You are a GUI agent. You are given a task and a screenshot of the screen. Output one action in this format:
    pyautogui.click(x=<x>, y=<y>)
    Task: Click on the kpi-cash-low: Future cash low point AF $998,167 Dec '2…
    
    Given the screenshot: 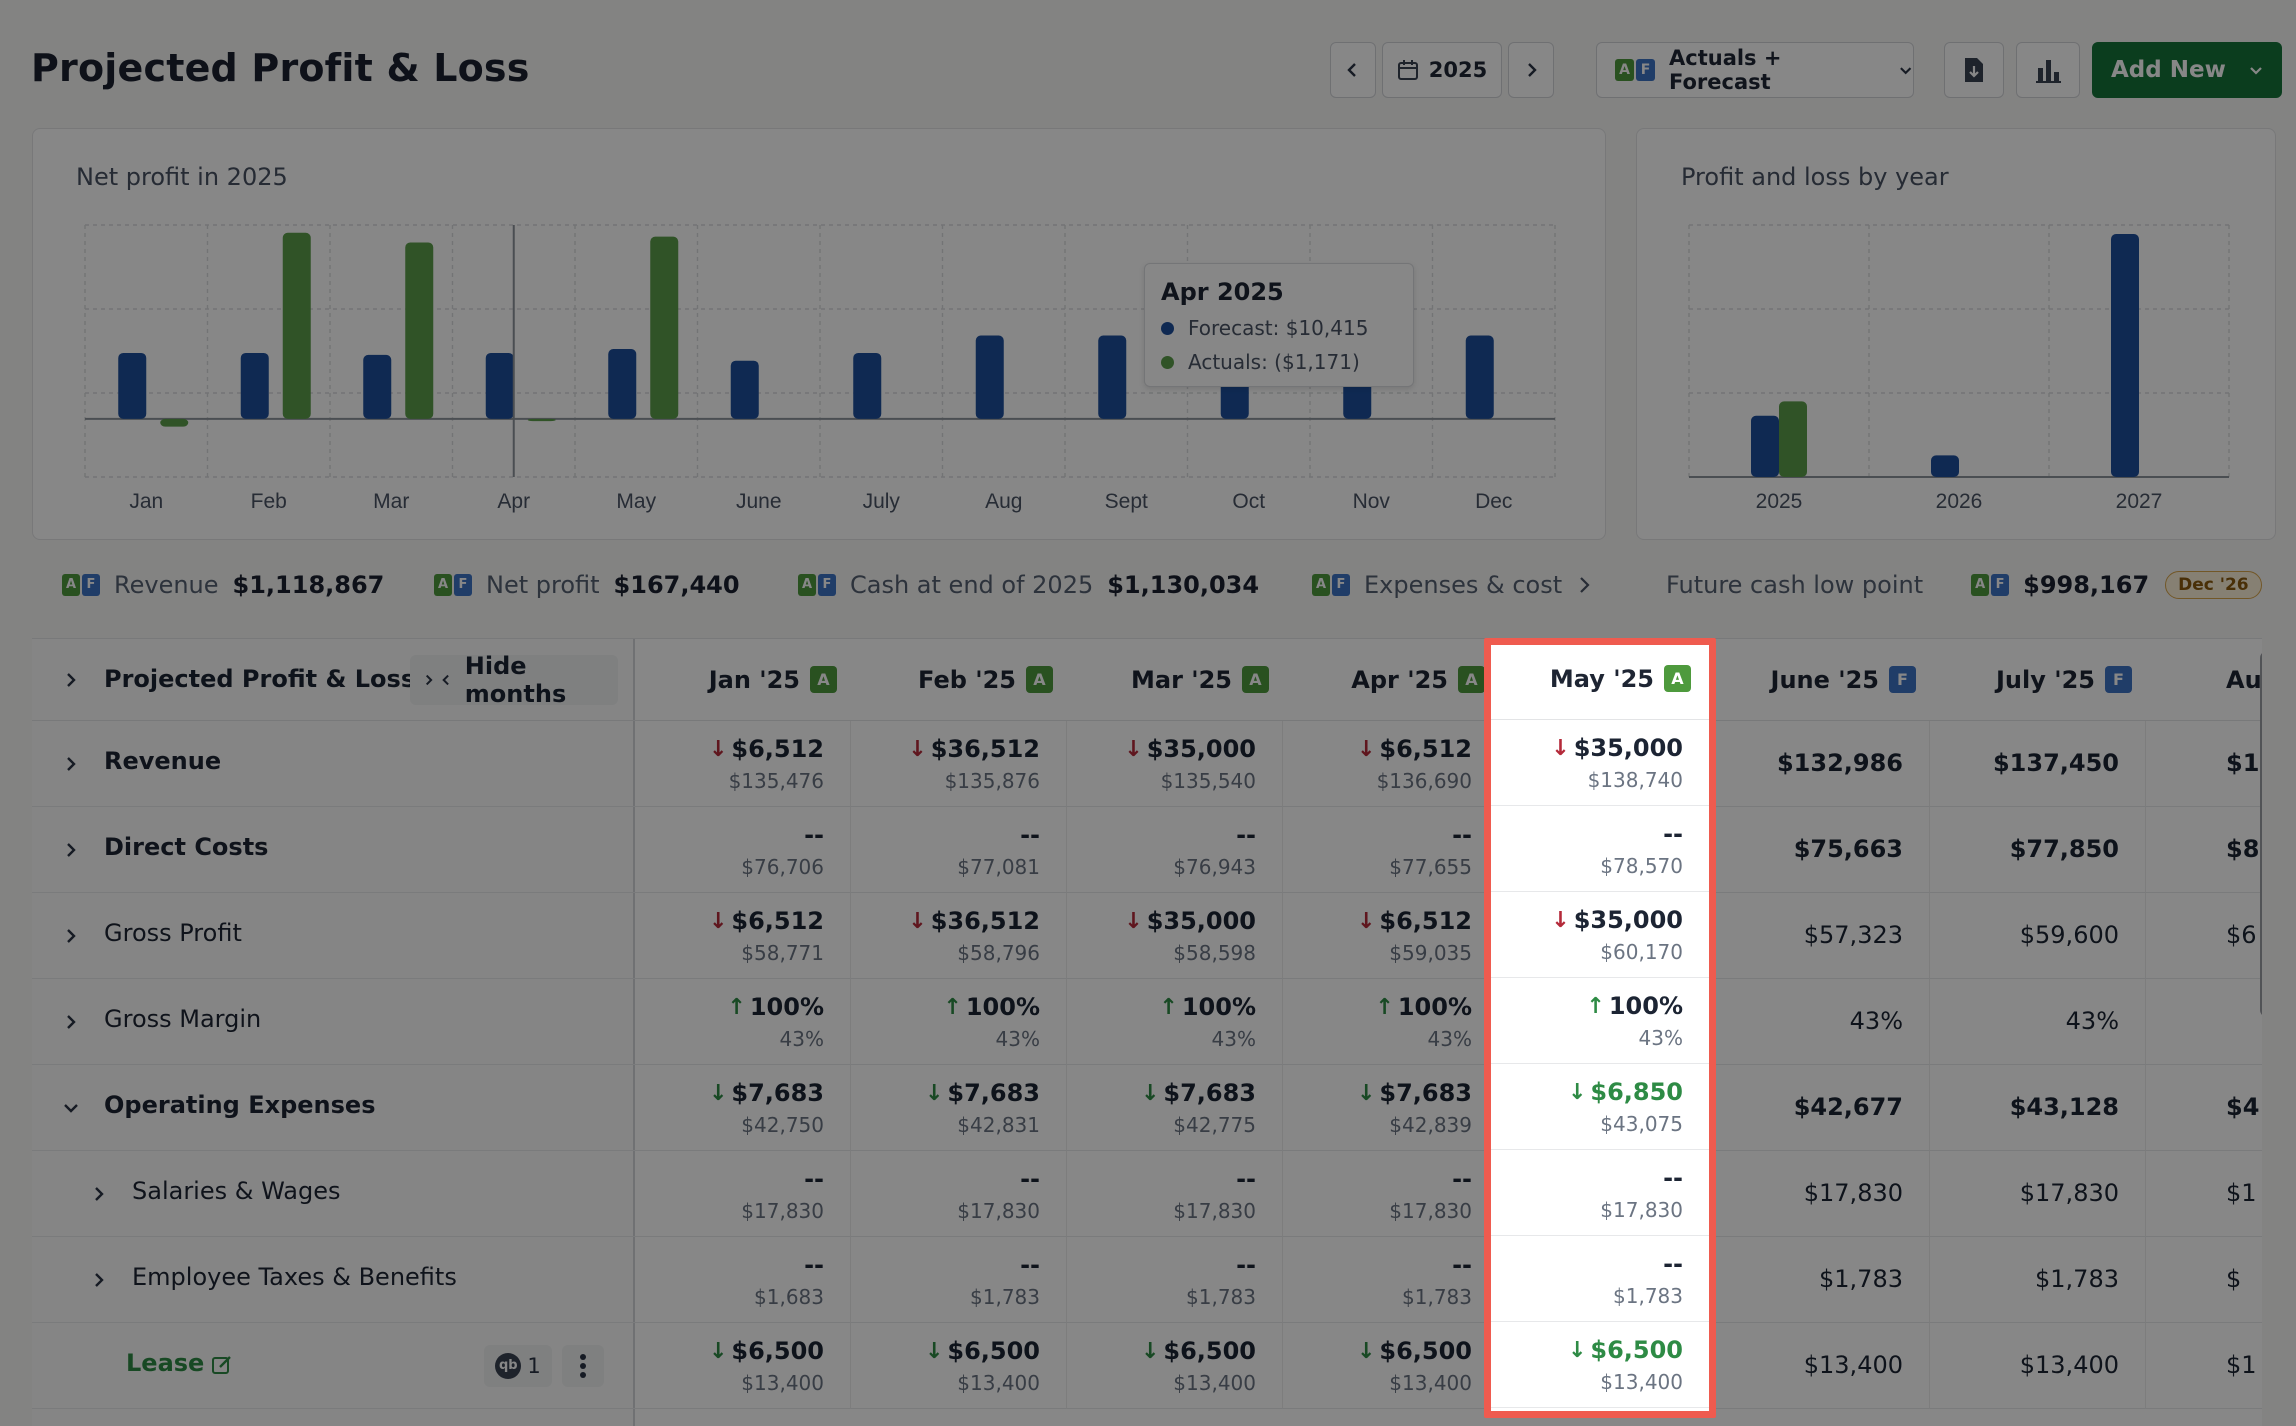 What is the action you would take?
    pyautogui.click(x=1964, y=585)
    